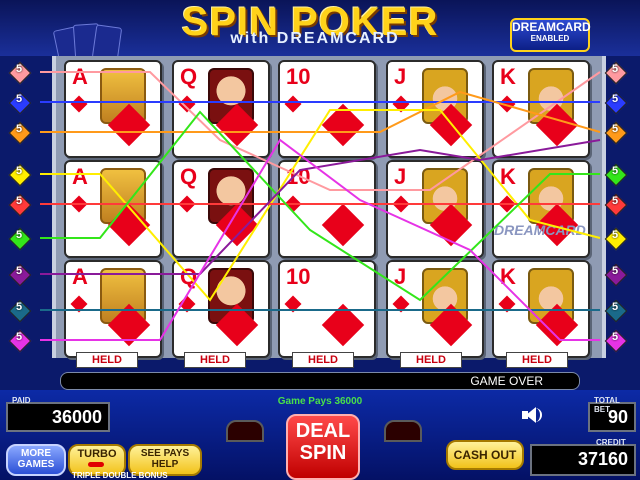 The width and height of the screenshot is (640, 480). I want to click on card-r3-c1: A, so click(113, 309).